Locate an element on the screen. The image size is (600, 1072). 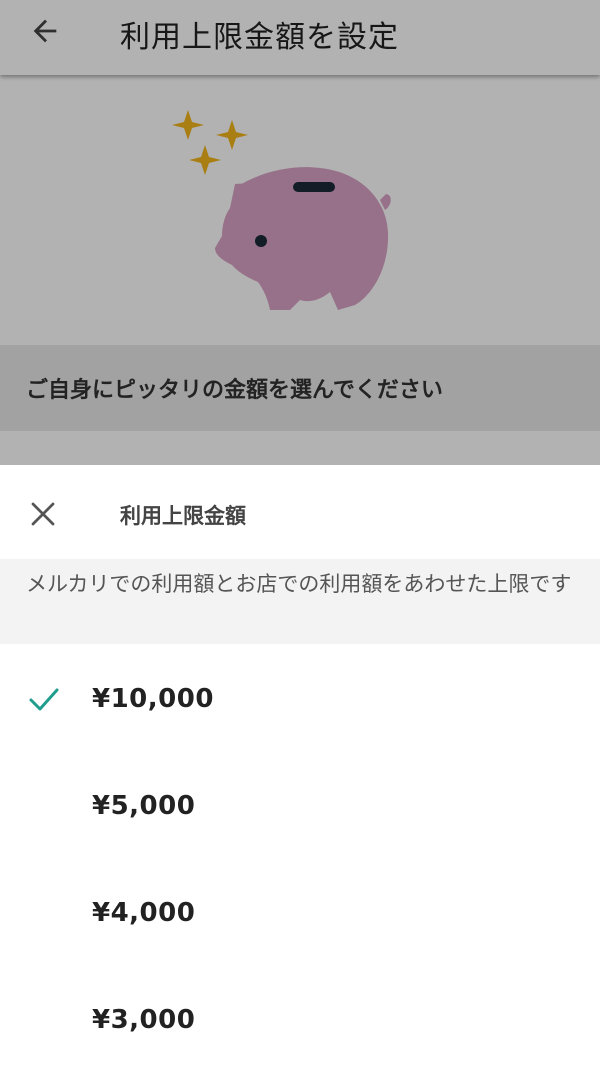
option-label: ¥10,000 is located at coordinates (153, 699).